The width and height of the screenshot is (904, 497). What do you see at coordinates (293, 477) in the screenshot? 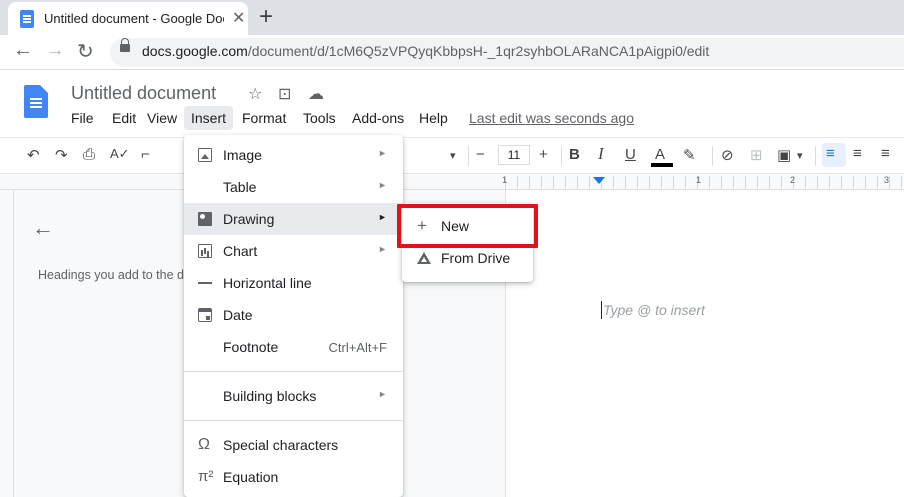
I see `insert-equation-item: π² Equation` at bounding box center [293, 477].